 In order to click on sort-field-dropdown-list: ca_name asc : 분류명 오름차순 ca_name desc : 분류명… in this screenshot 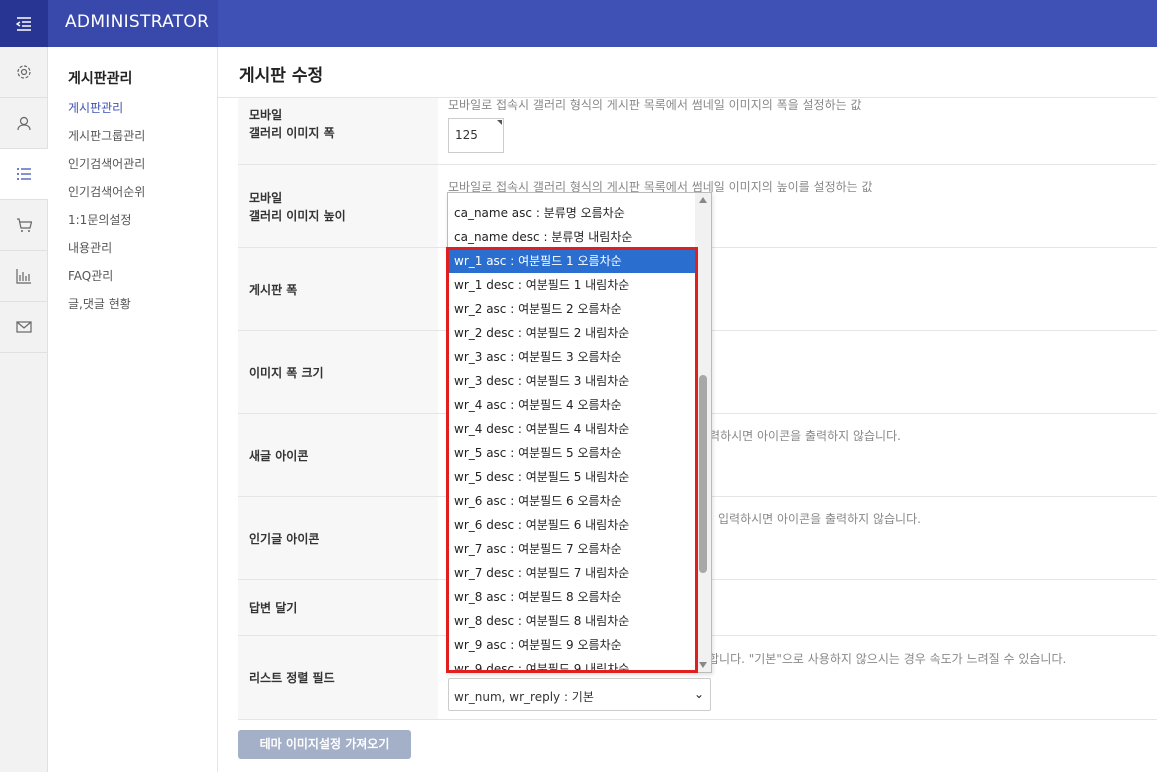, I will do `click(579, 432)`.